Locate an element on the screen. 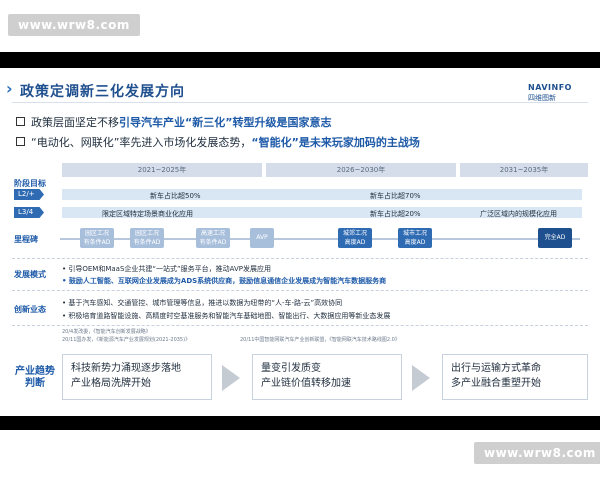 This screenshot has width=600, height=480. l2-seg-2: 新车占比超70% is located at coordinates (395, 196).